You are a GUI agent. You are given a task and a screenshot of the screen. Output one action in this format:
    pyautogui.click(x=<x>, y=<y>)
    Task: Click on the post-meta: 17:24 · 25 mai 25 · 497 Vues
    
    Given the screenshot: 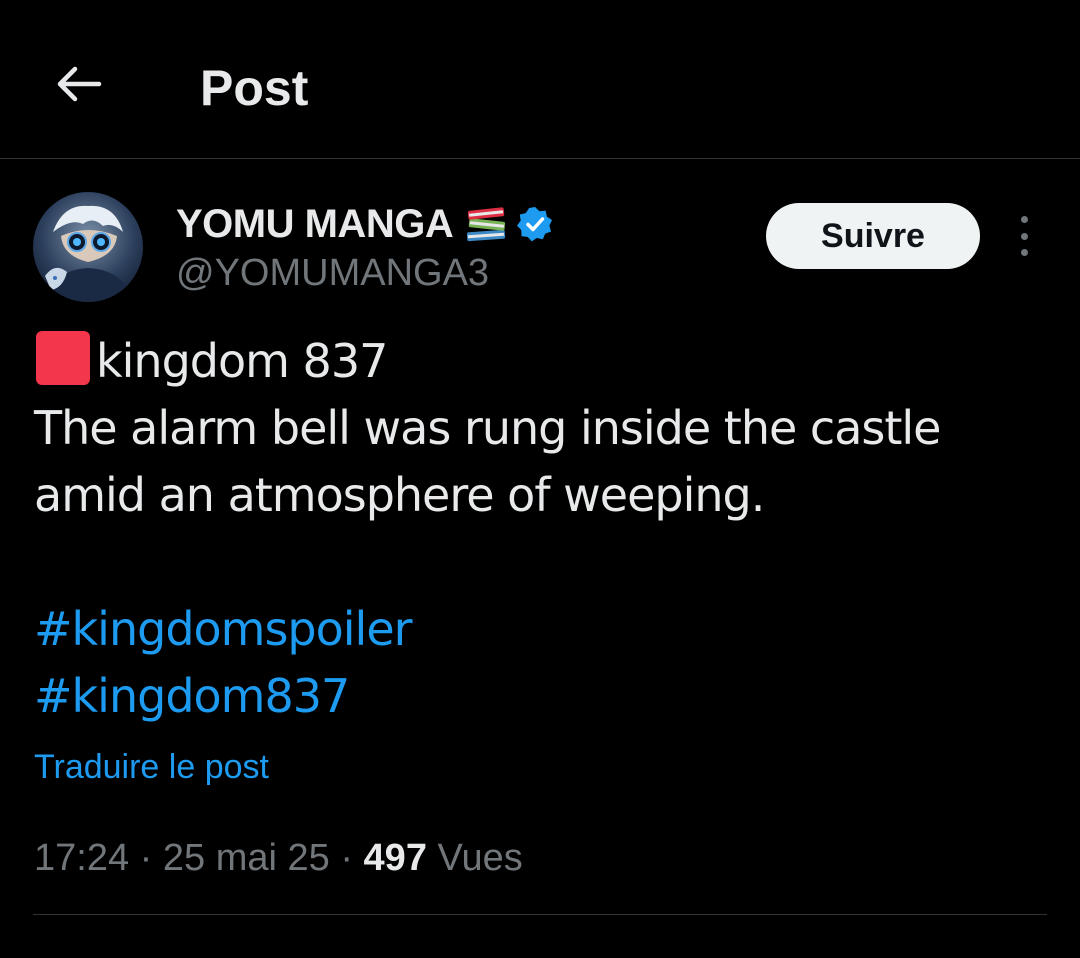 What is the action you would take?
    pyautogui.click(x=278, y=858)
    